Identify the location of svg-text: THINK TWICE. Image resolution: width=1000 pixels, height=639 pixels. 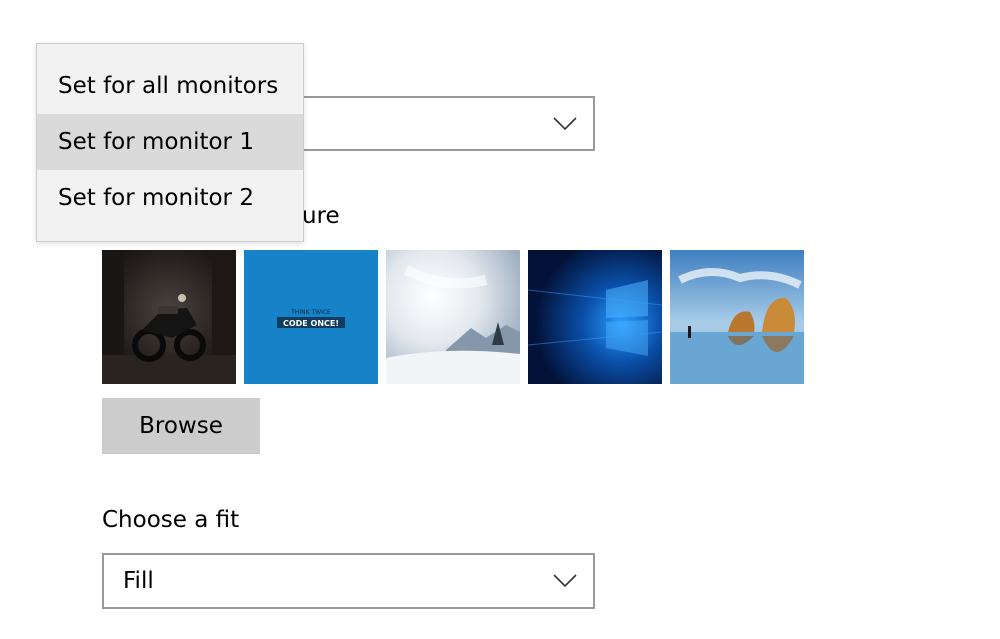
(310, 312).